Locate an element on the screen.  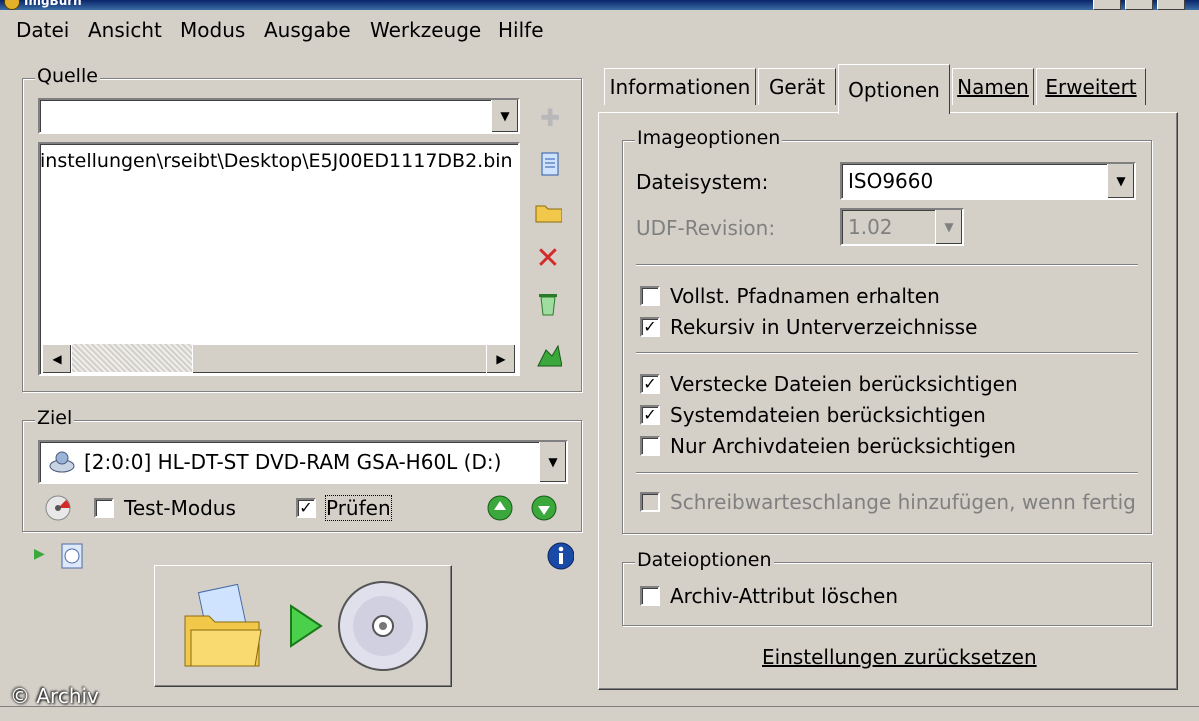
hidden-files-checkbox: ✓ Verstecke Dateien berücksichtigen is located at coordinates (829, 384).